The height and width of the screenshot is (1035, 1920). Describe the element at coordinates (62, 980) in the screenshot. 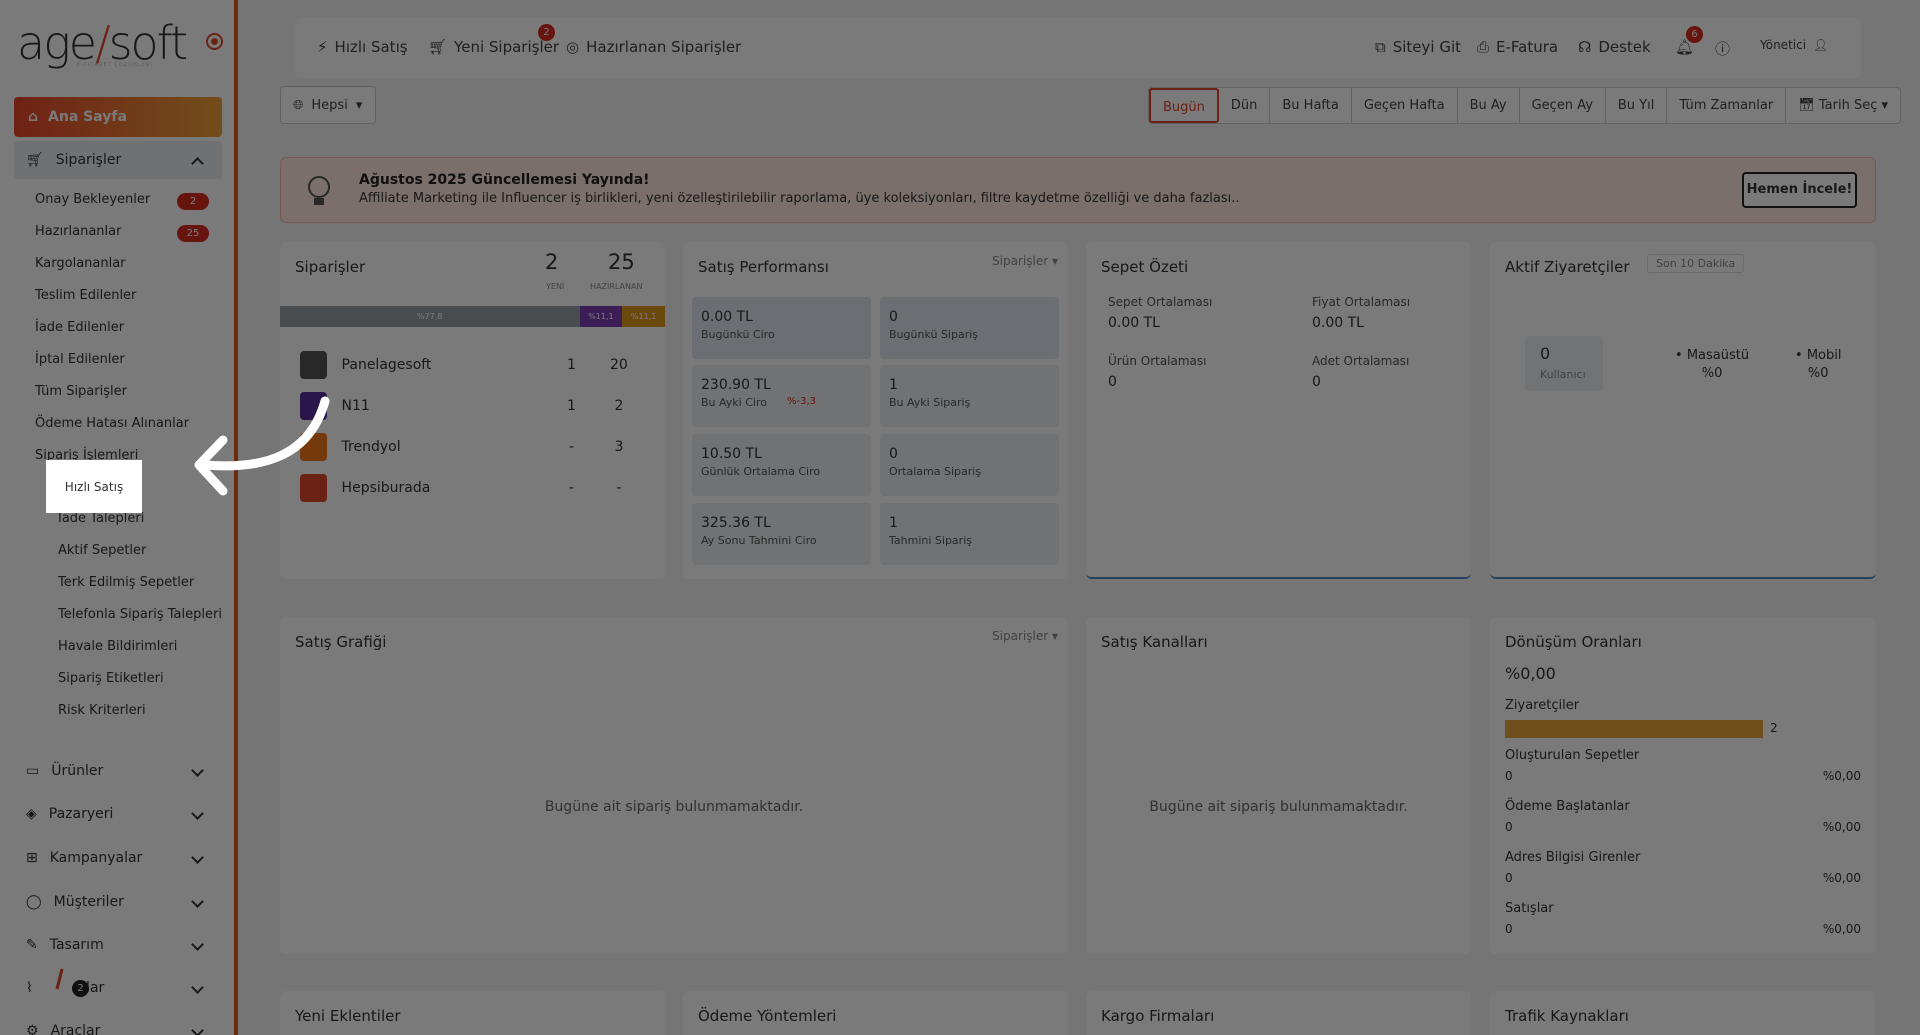

I see `help-widget: 2` at that location.